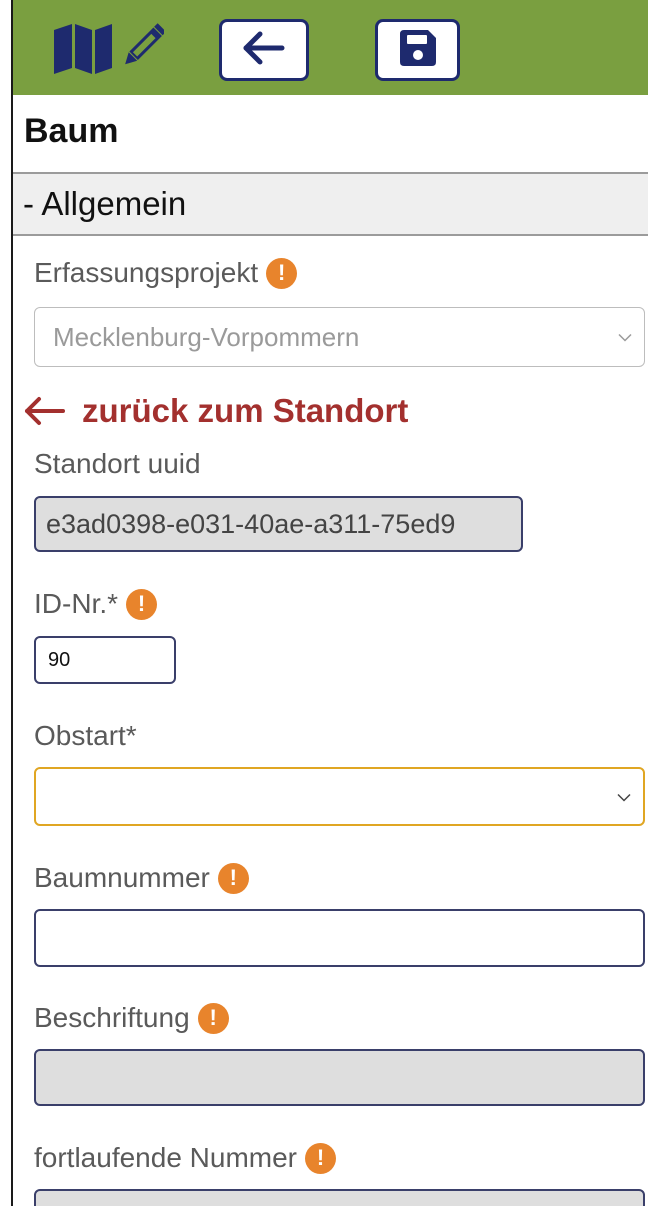  I want to click on baumnummer-label-text: Baumnummer, so click(122, 877).